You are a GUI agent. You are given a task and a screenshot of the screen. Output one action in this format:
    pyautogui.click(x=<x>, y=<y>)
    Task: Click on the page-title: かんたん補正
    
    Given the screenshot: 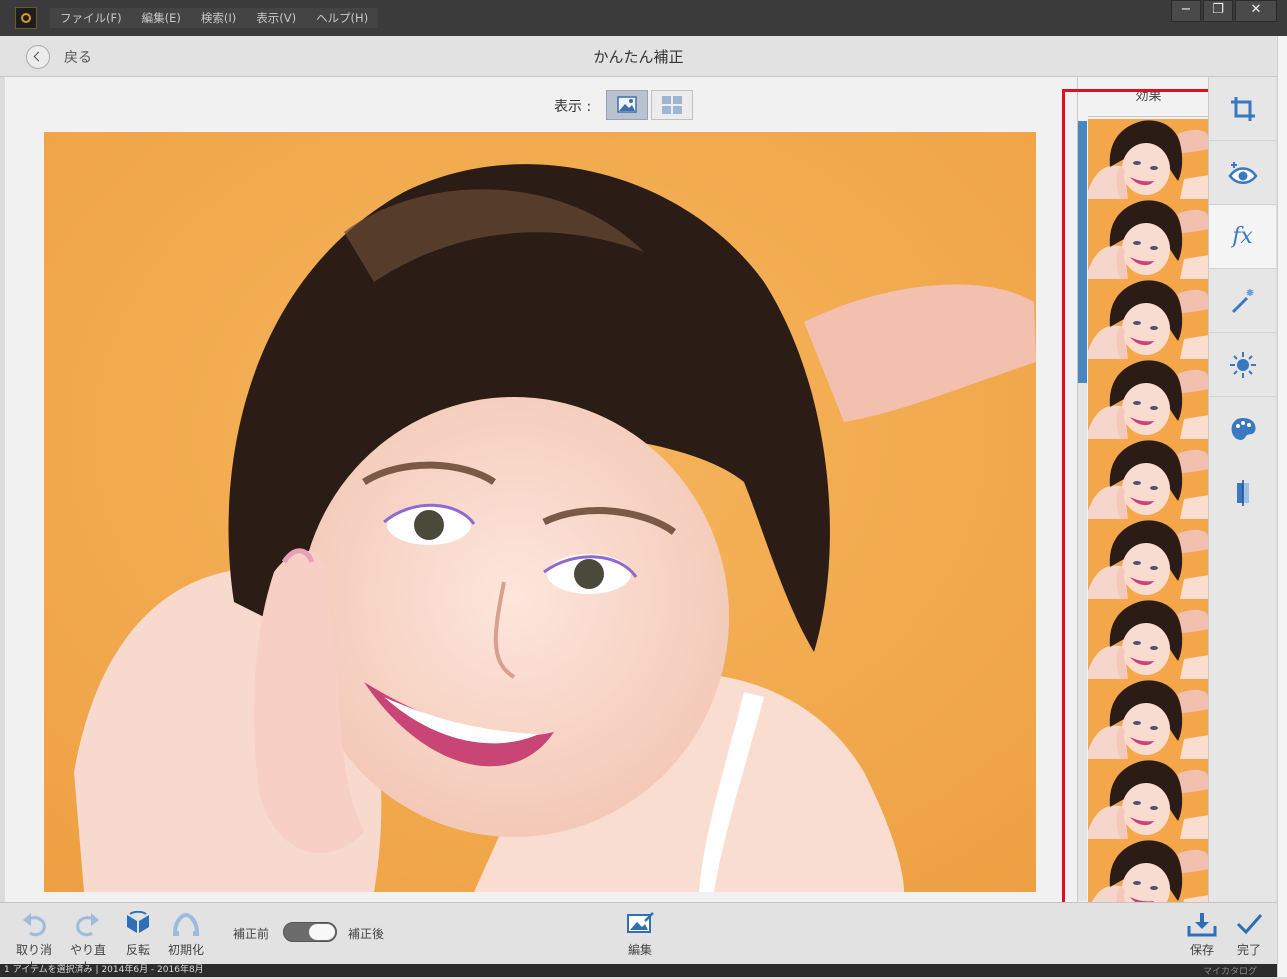 What is the action you would take?
    pyautogui.click(x=638, y=57)
    